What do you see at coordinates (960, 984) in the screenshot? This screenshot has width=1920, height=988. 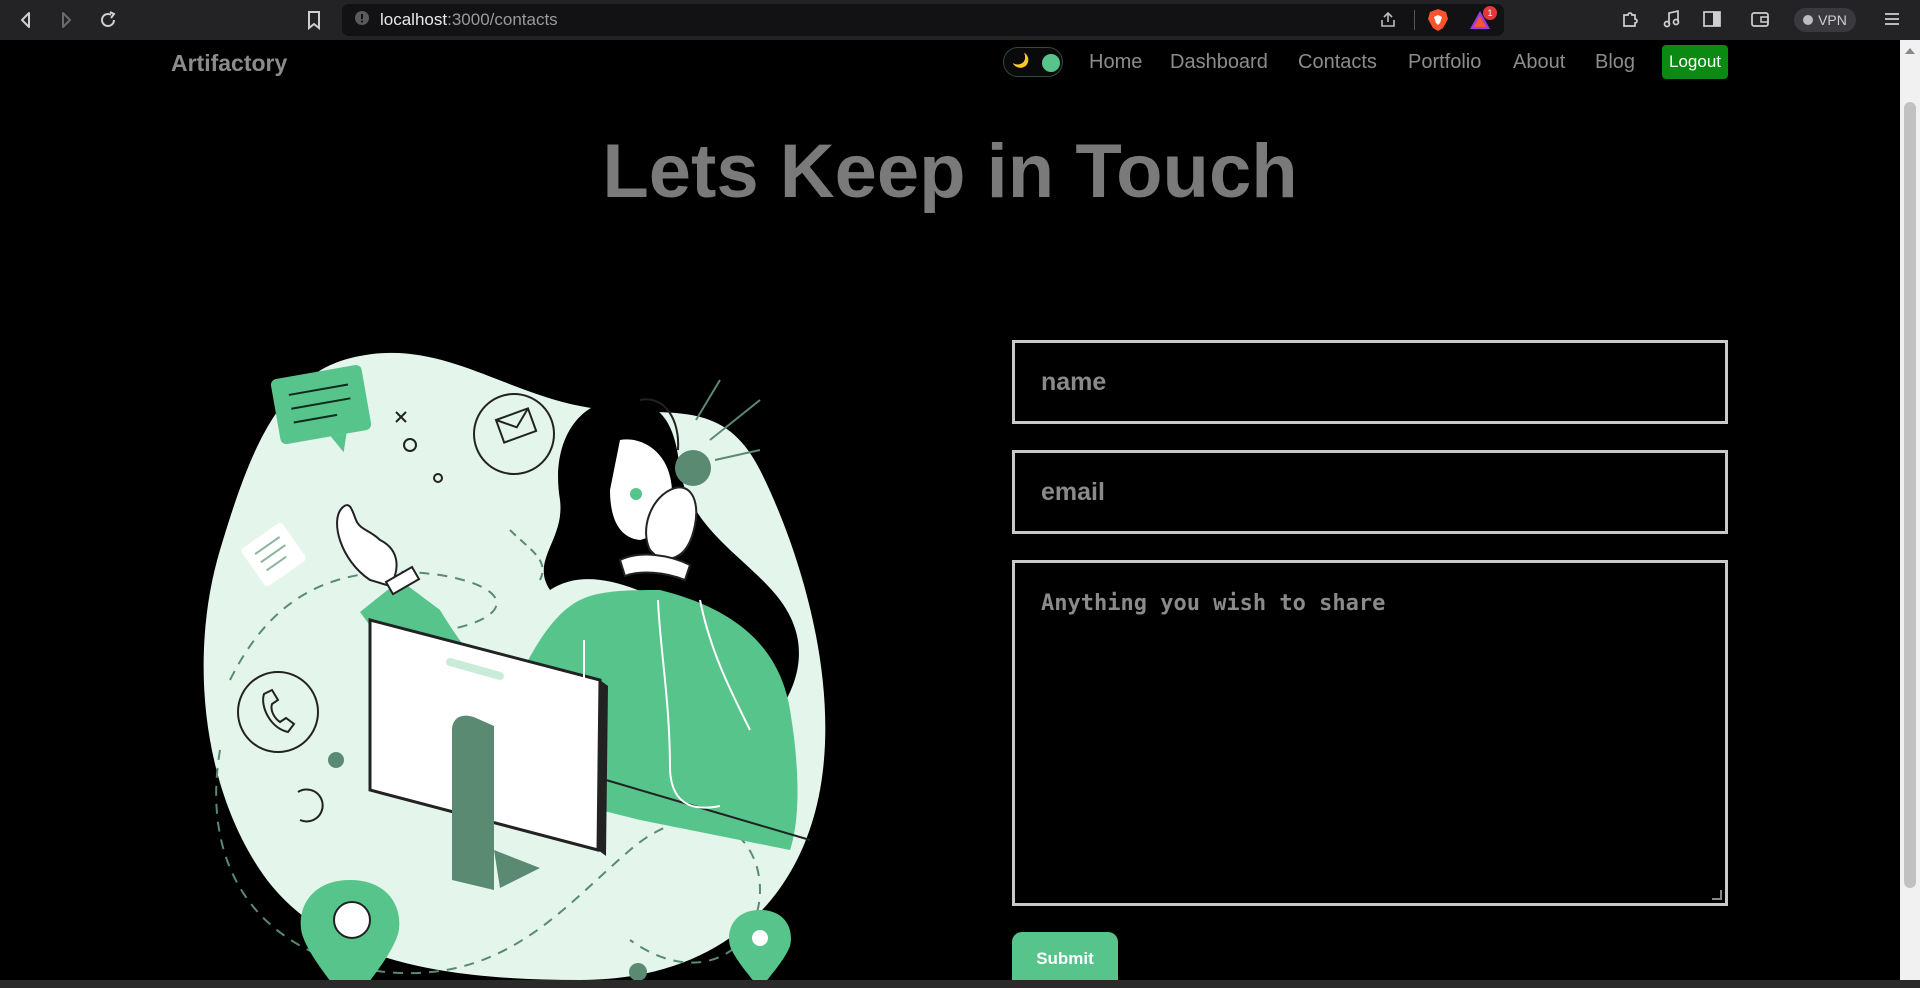 I see `bottom-strip` at bounding box center [960, 984].